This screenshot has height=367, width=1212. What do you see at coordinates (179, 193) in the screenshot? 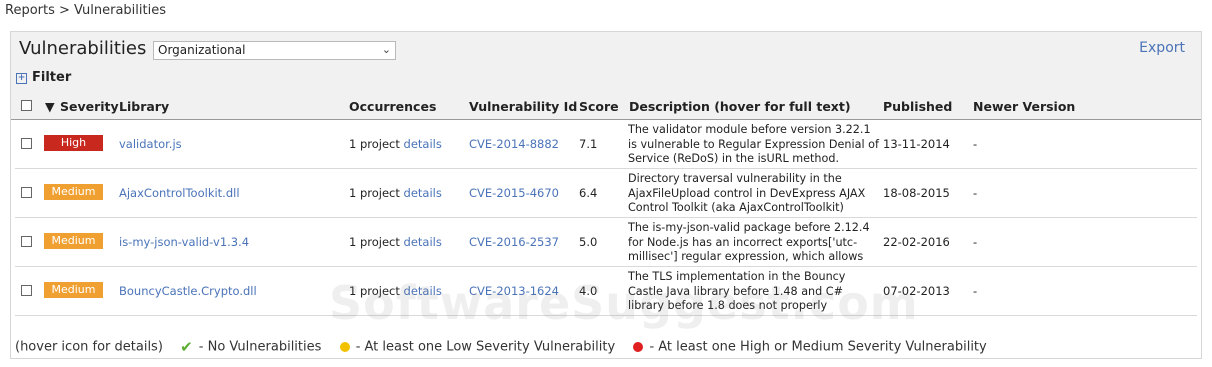
I see `library-link: AjaxControlToolkit.dll` at bounding box center [179, 193].